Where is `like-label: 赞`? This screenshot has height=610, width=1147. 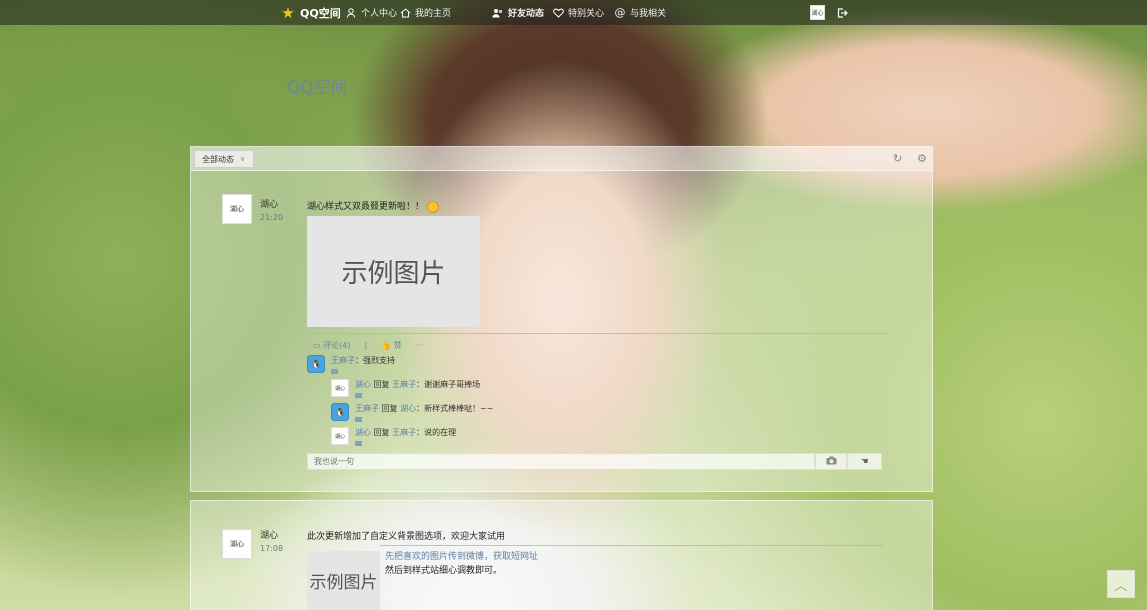
like-label: 赞 is located at coordinates (397, 345).